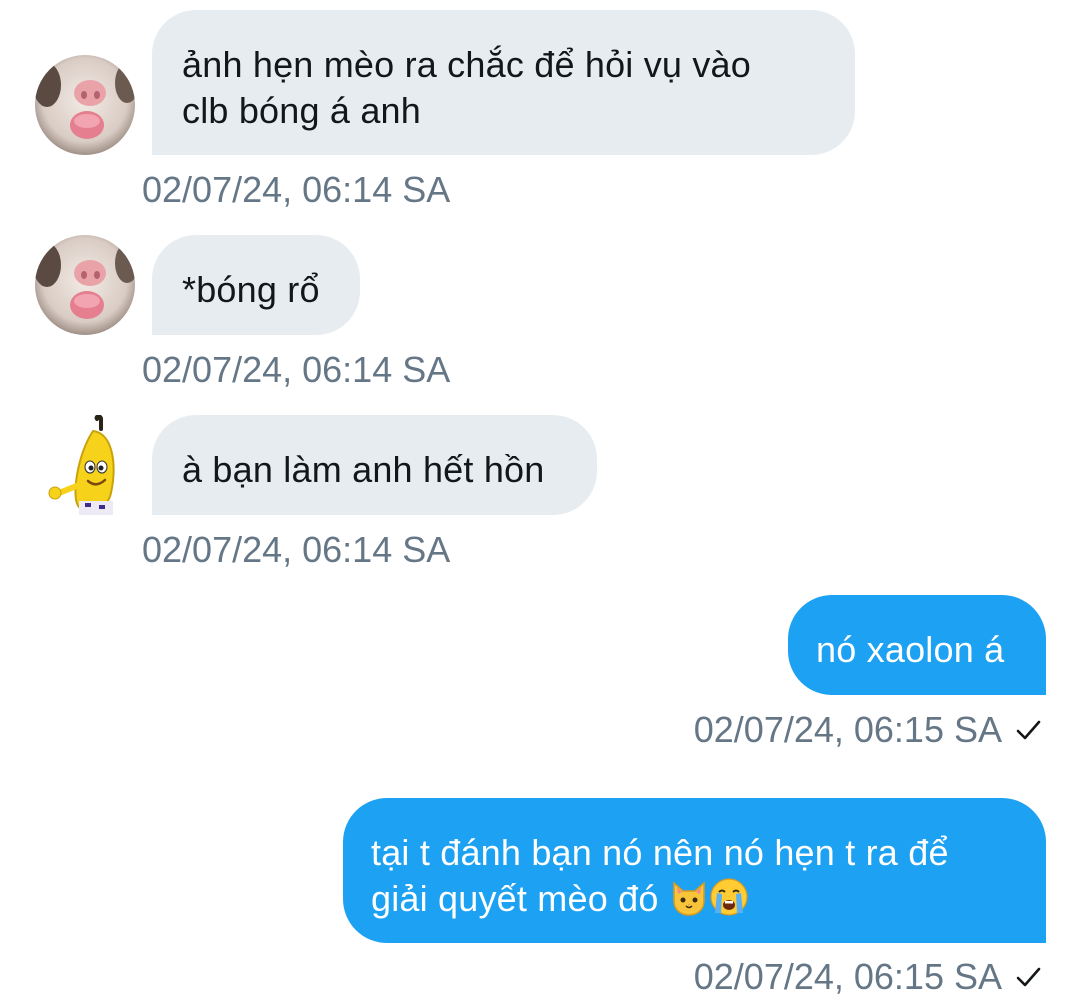  What do you see at coordinates (910, 649) in the screenshot?
I see `message-text: nó xaolon á` at bounding box center [910, 649].